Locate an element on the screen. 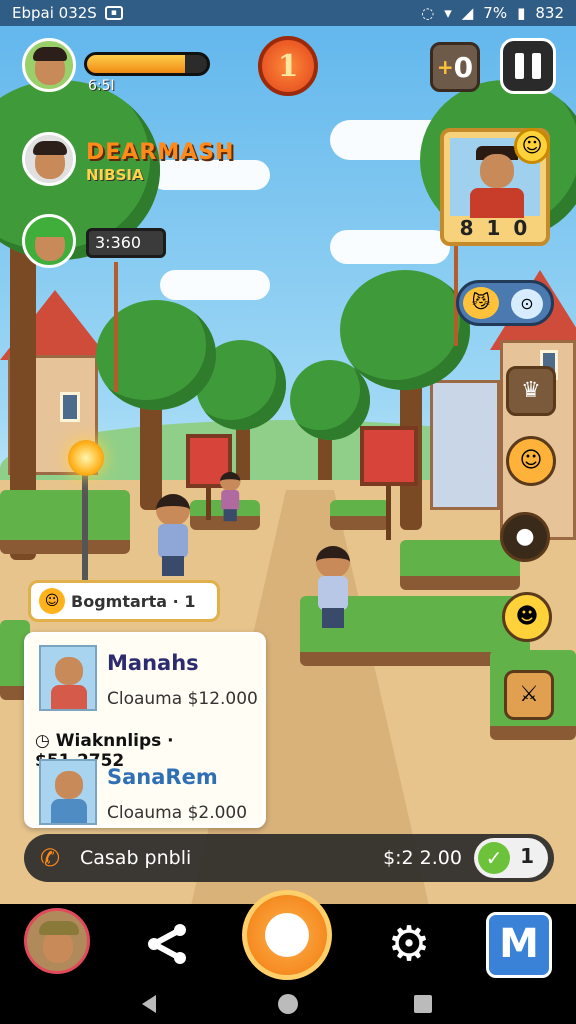  notification-icon: ▪ is located at coordinates (113, 13).